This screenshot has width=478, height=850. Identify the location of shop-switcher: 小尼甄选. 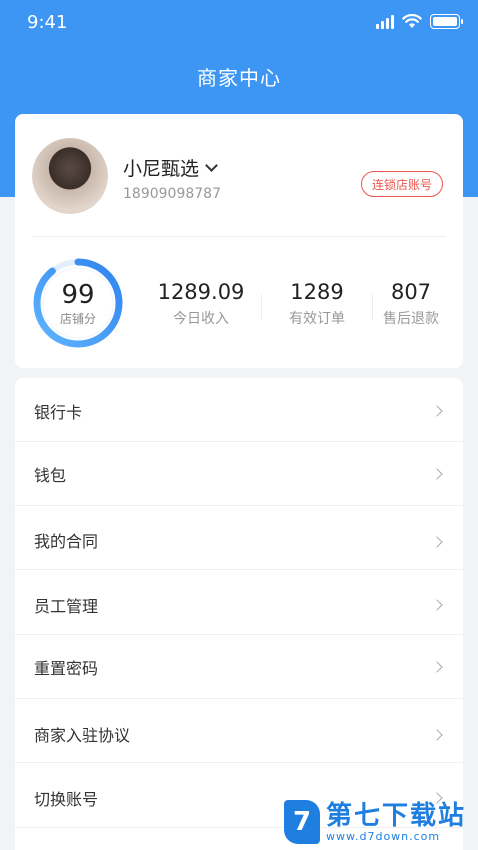
(170, 167).